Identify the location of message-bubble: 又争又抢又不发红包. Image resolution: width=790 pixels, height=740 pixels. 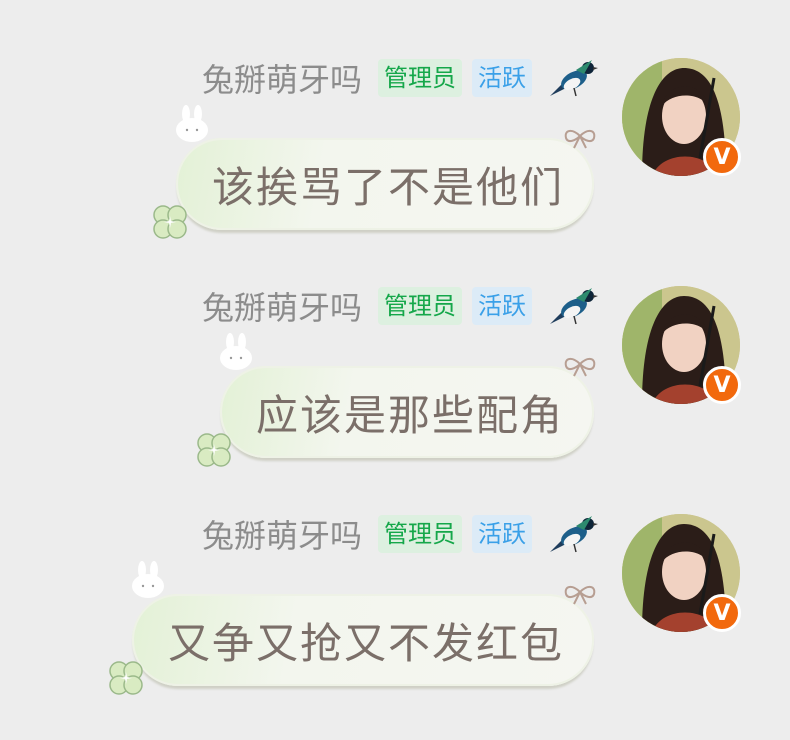
(352, 628).